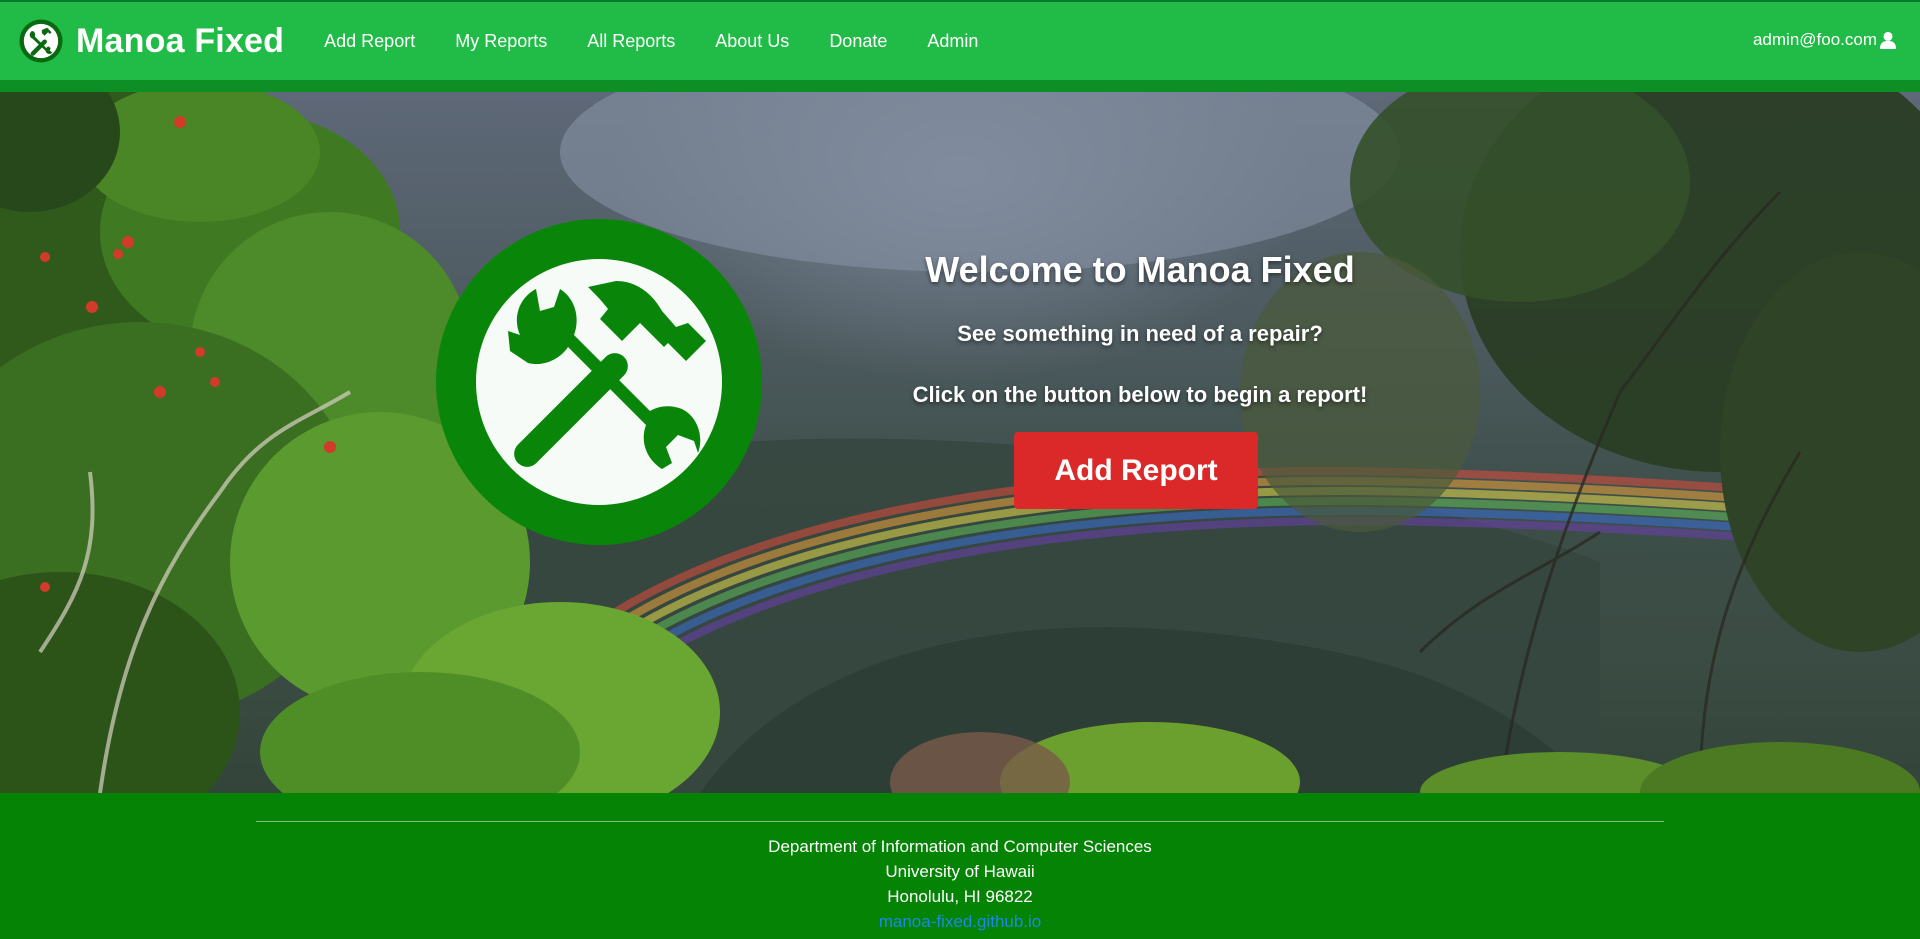  I want to click on navbar-underline, so click(960, 86).